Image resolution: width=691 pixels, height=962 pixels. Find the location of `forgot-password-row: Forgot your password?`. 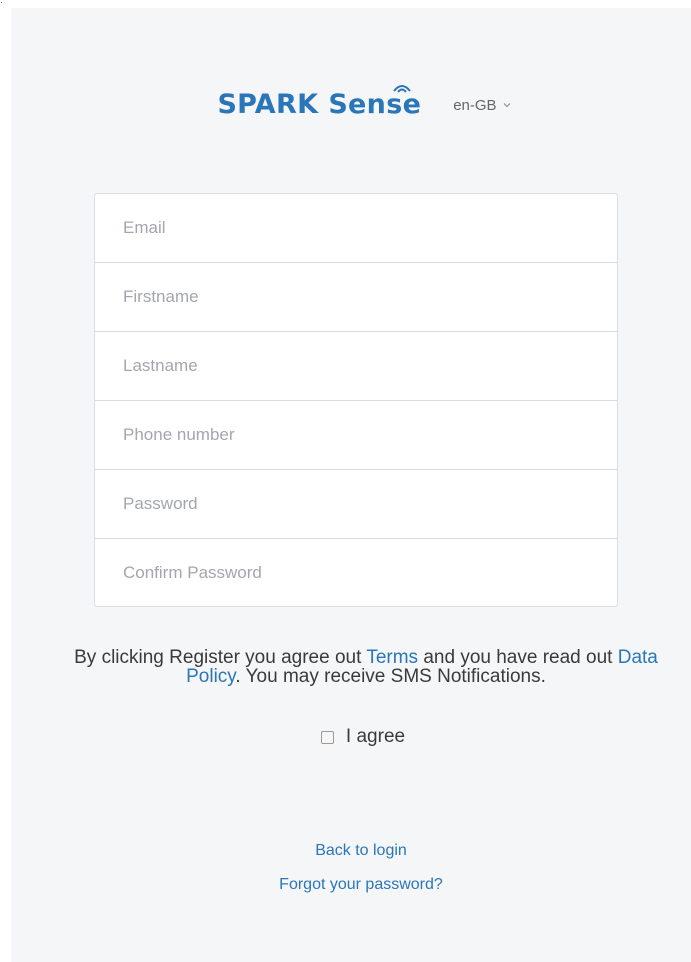

forgot-password-row: Forgot your password? is located at coordinates (356, 885).